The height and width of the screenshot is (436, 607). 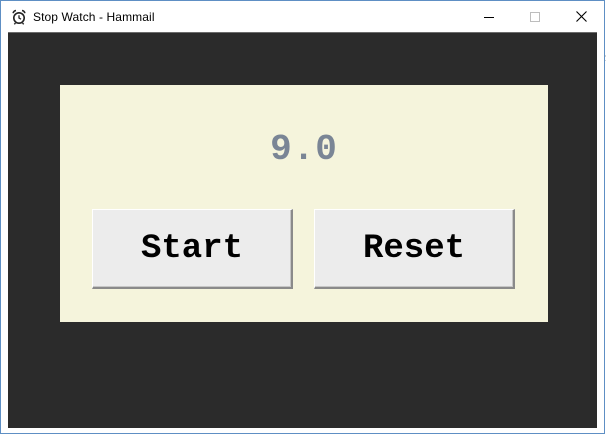 What do you see at coordinates (19, 17) in the screenshot?
I see `alarm-clock-icon` at bounding box center [19, 17].